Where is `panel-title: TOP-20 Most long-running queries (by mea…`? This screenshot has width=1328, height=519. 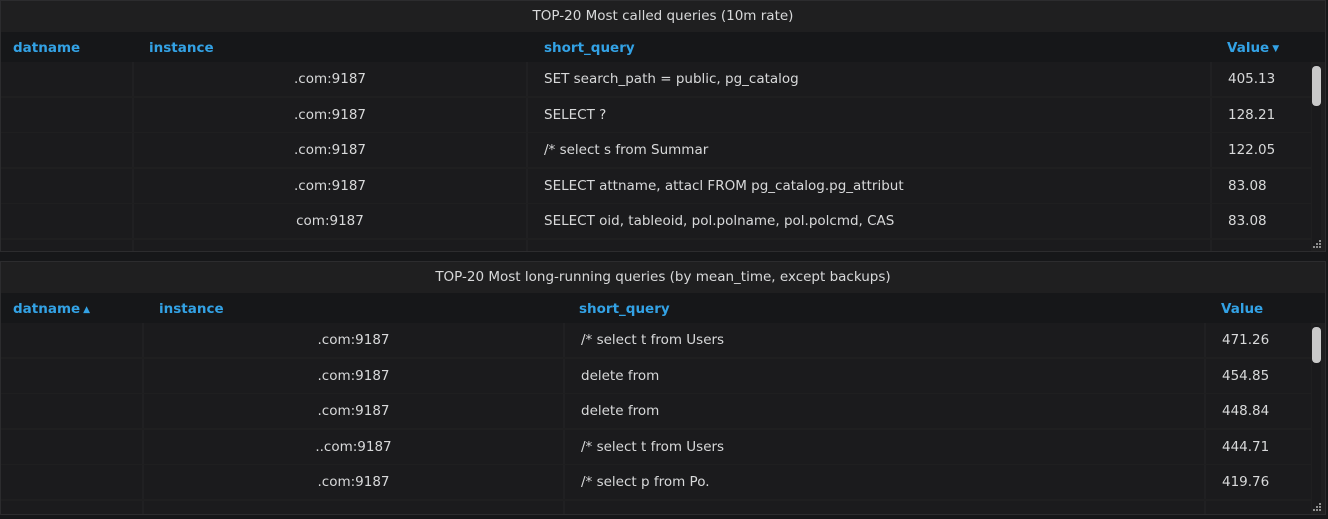
panel-title: TOP-20 Most long-running queries (by mea… is located at coordinates (663, 277).